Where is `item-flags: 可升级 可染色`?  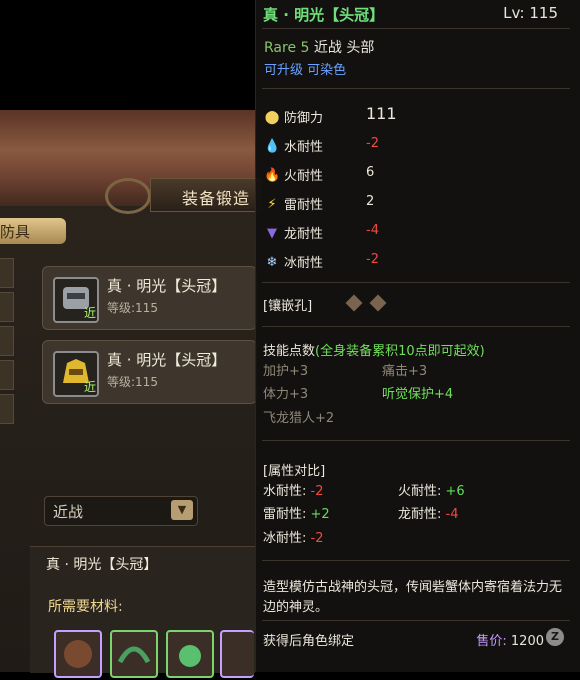 item-flags: 可升级 可染色 is located at coordinates (305, 68).